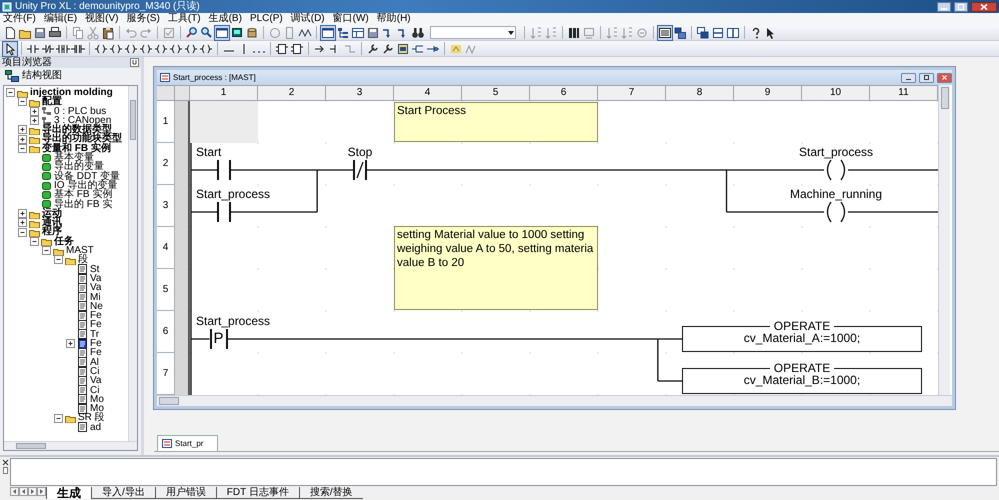 This screenshot has height=500, width=999. I want to click on tree-item: Mo, so click(97, 399).